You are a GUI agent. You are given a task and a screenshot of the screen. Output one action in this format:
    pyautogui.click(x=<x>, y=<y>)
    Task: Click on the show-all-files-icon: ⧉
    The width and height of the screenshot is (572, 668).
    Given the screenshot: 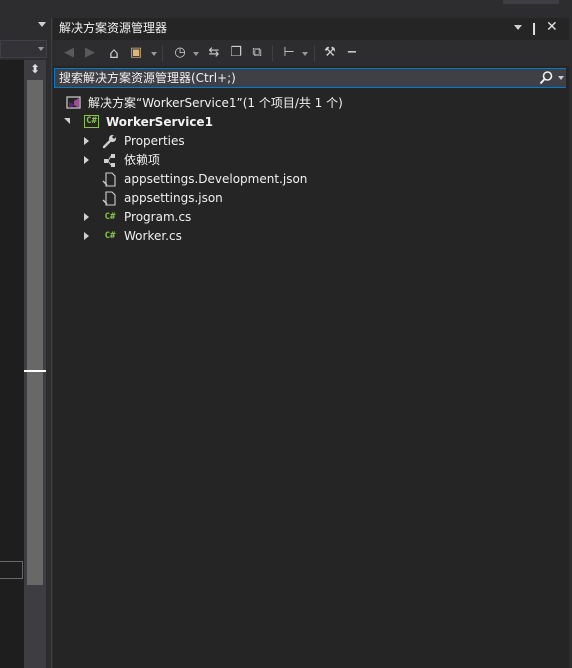 What is the action you would take?
    pyautogui.click(x=257, y=53)
    